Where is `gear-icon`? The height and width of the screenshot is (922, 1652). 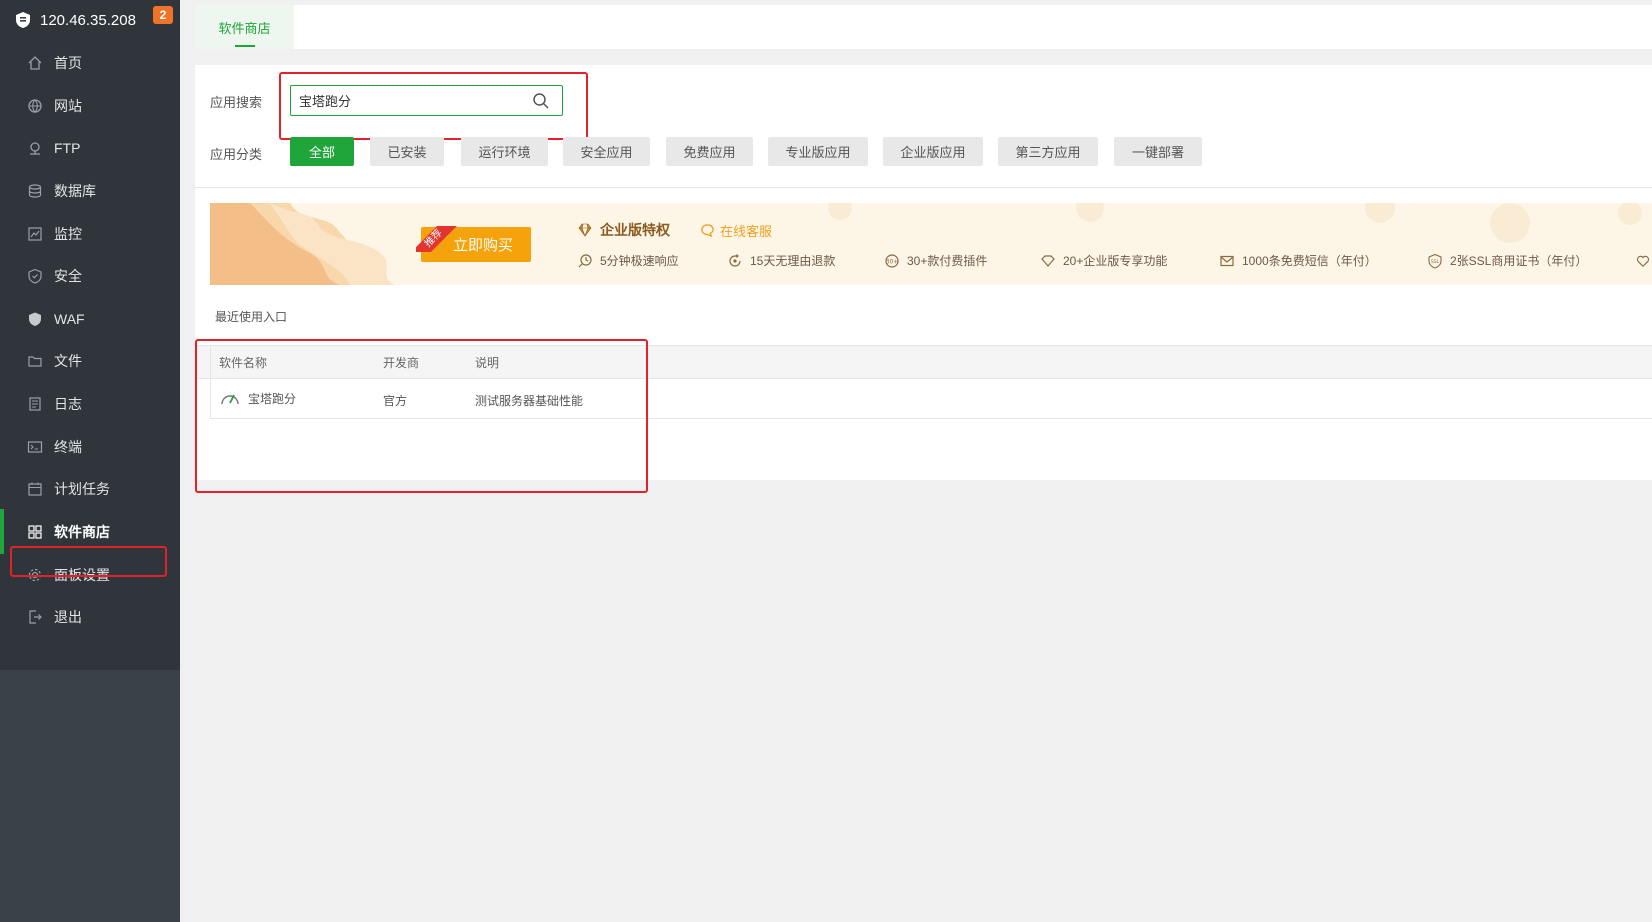 gear-icon is located at coordinates (35, 575).